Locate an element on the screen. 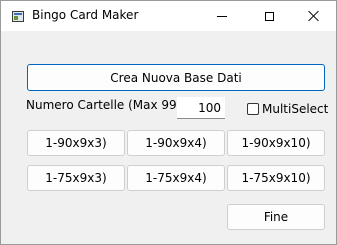 The height and width of the screenshot is (245, 337). title-bar: Bingo Card Maker is located at coordinates (168, 16).